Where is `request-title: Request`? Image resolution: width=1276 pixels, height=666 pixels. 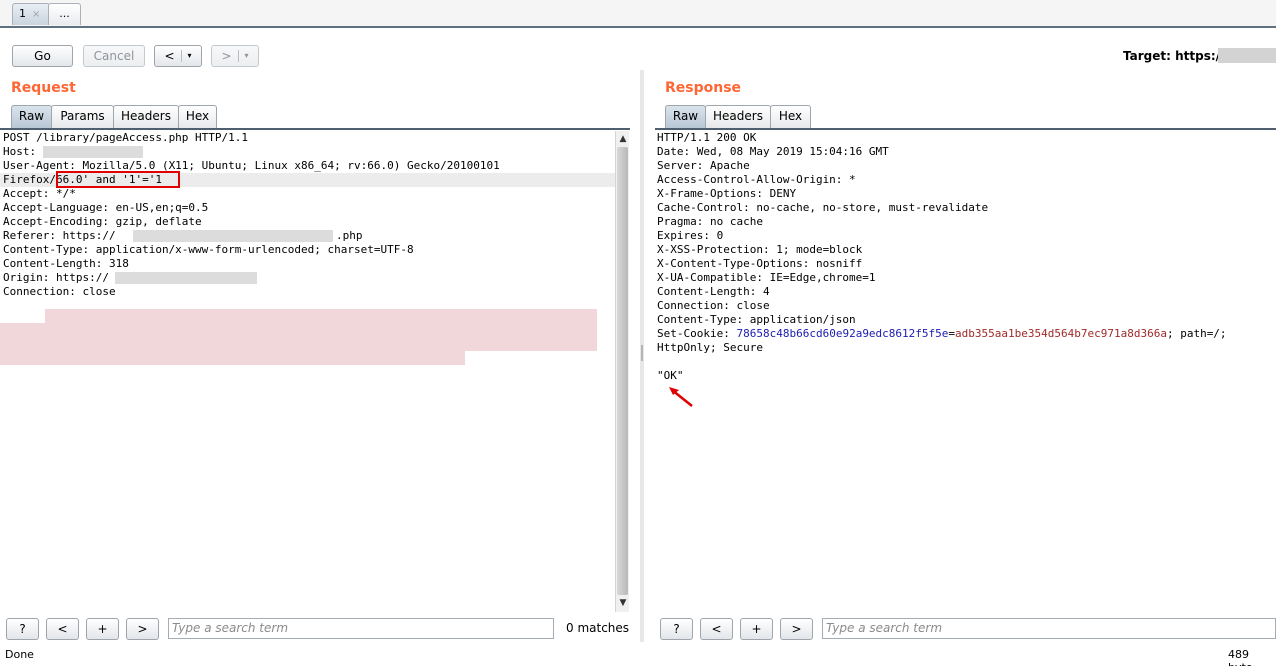
request-title: Request is located at coordinates (43, 88).